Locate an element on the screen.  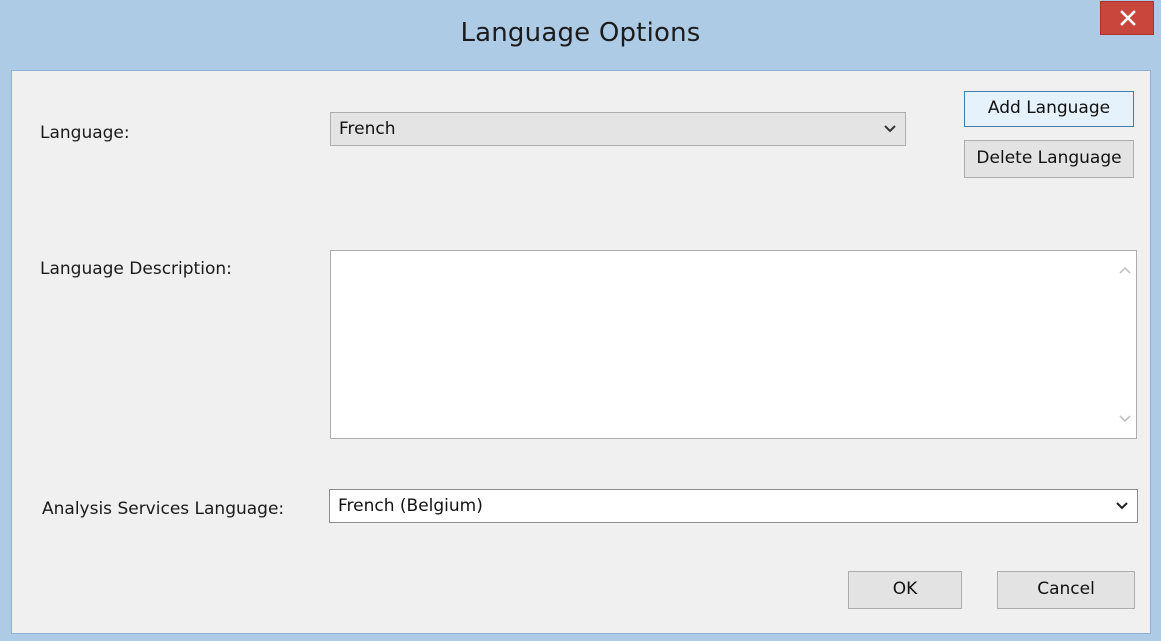
language-label: Language: is located at coordinates (85, 133).